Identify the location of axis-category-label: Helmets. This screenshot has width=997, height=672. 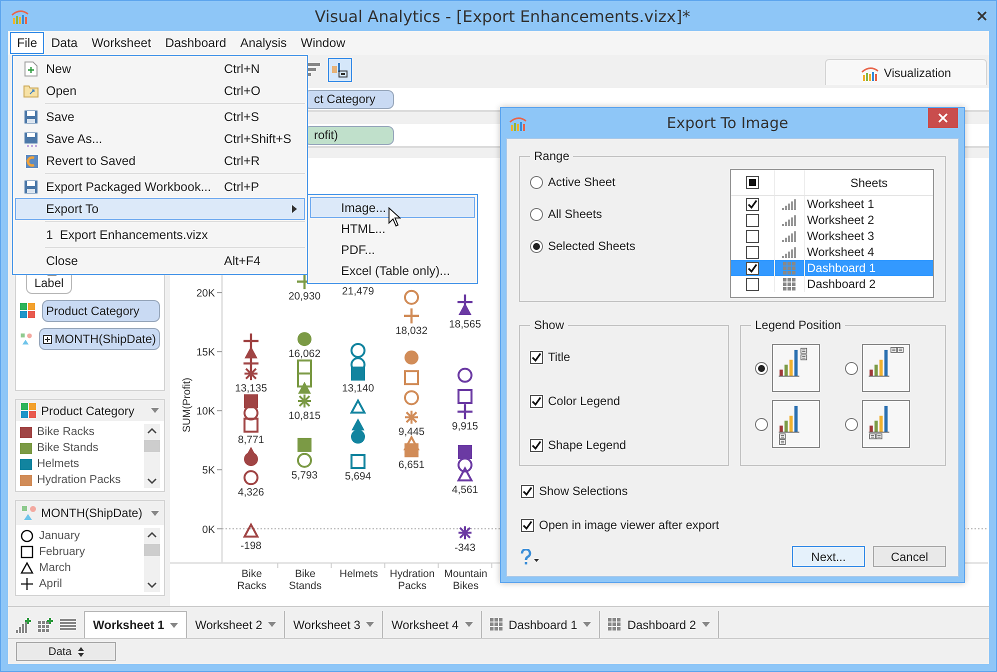
(358, 575).